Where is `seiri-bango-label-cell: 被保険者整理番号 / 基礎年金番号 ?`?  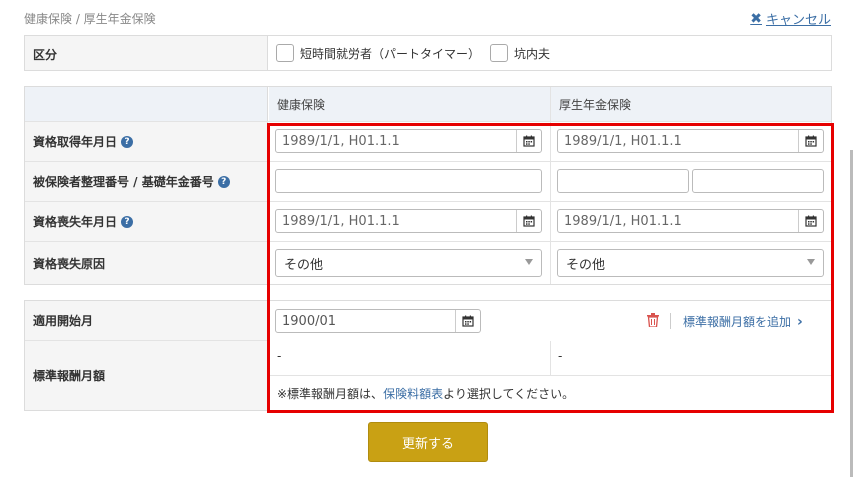 seiri-bango-label-cell: 被保険者整理番号 / 基礎年金番号 ? is located at coordinates (146, 181).